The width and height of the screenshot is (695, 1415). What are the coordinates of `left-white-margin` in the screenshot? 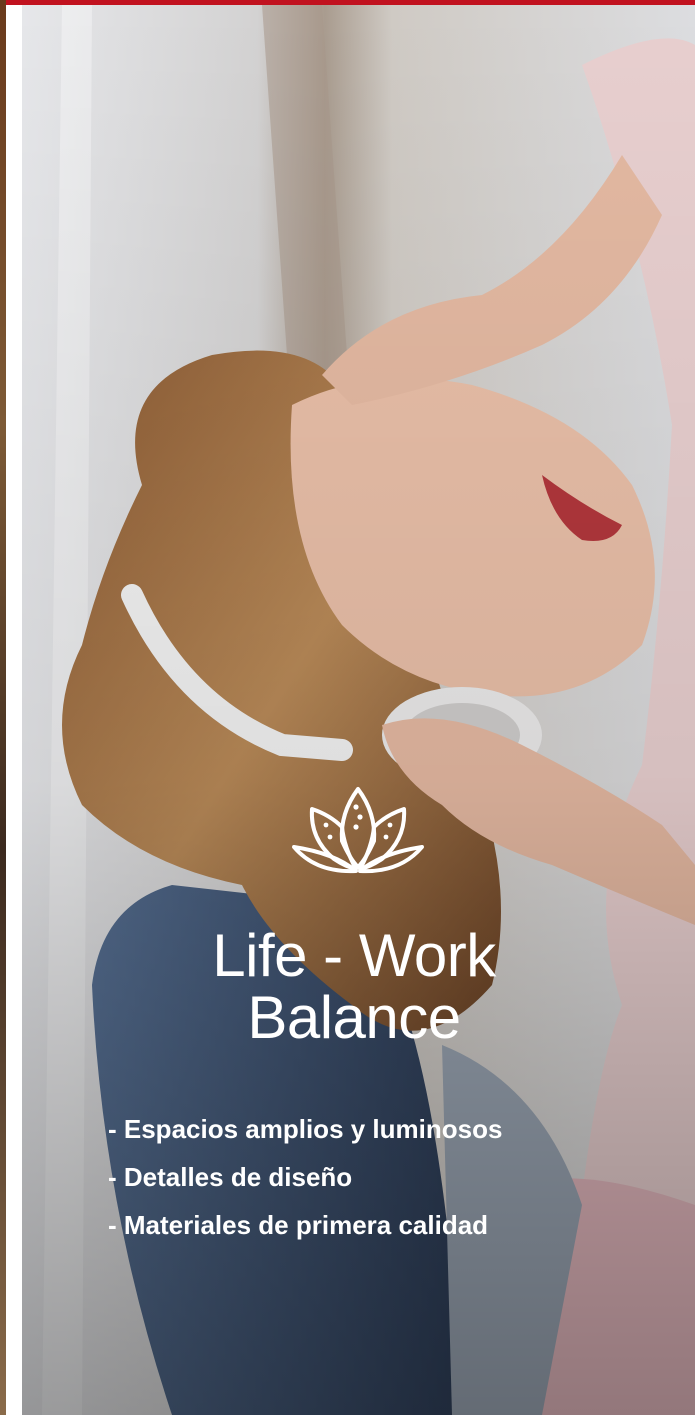 It's located at (14, 710).